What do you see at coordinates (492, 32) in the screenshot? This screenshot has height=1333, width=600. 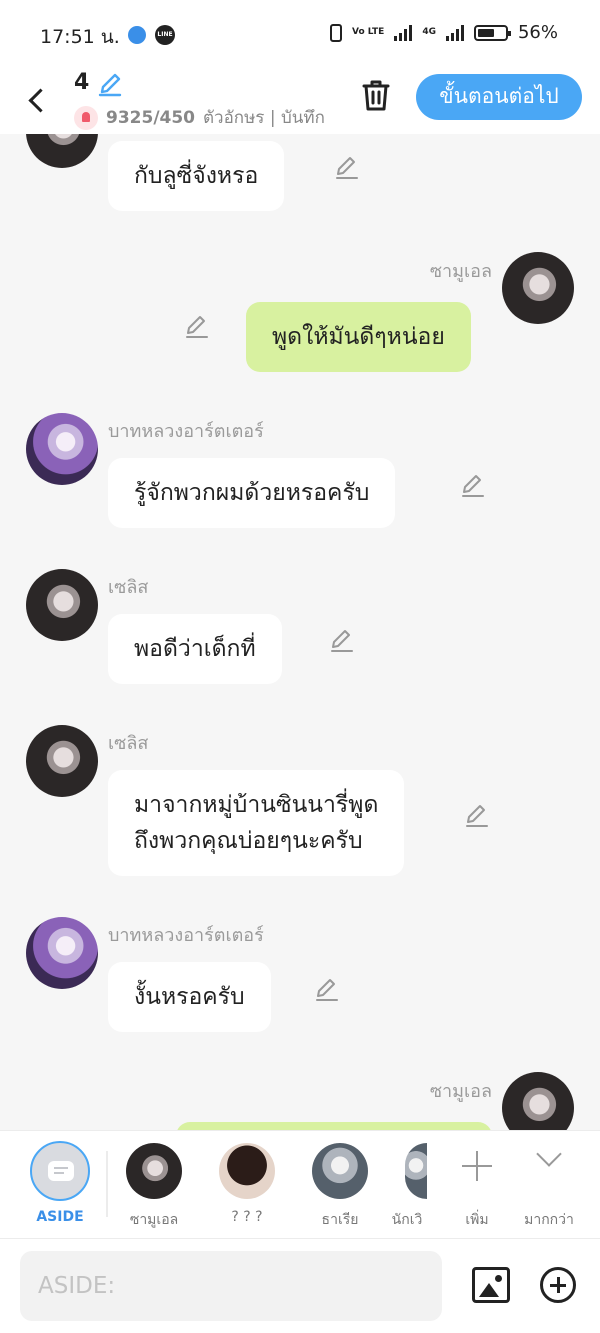 I see `battery-icon` at bounding box center [492, 32].